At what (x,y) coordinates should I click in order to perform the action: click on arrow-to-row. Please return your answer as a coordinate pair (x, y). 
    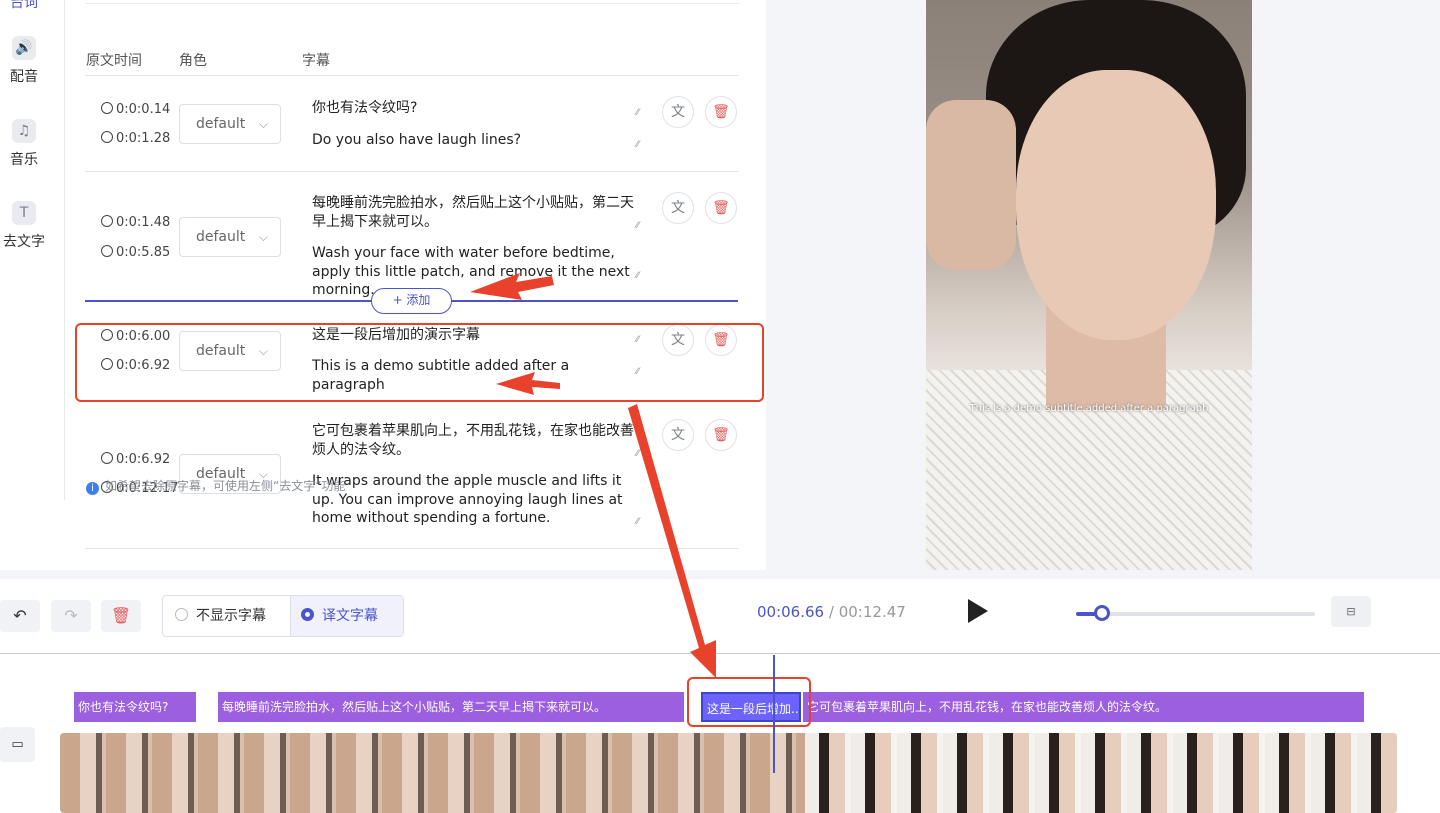
    Looking at the image, I should click on (528, 383).